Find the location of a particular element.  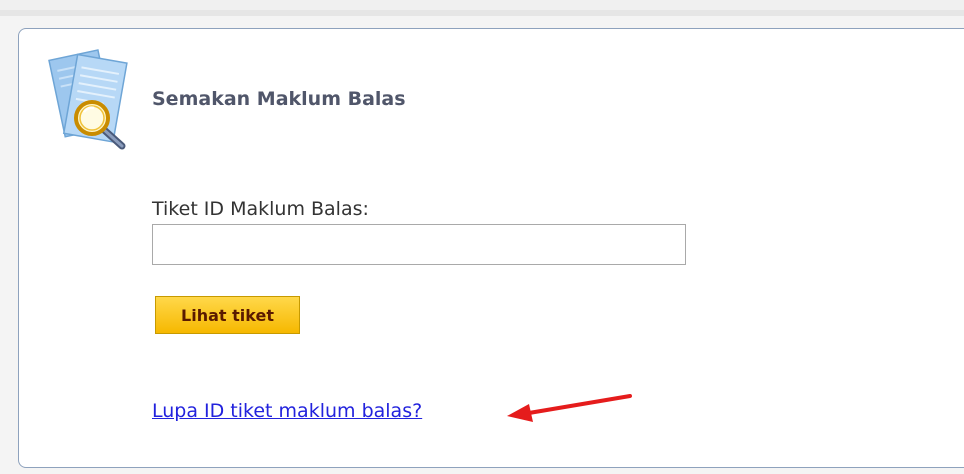

document-search-icon is located at coordinates (89, 100).